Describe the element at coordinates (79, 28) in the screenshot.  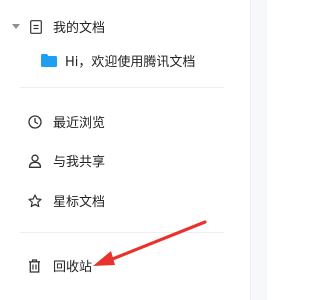
I see `sidebar-item-label: 我的文档` at that location.